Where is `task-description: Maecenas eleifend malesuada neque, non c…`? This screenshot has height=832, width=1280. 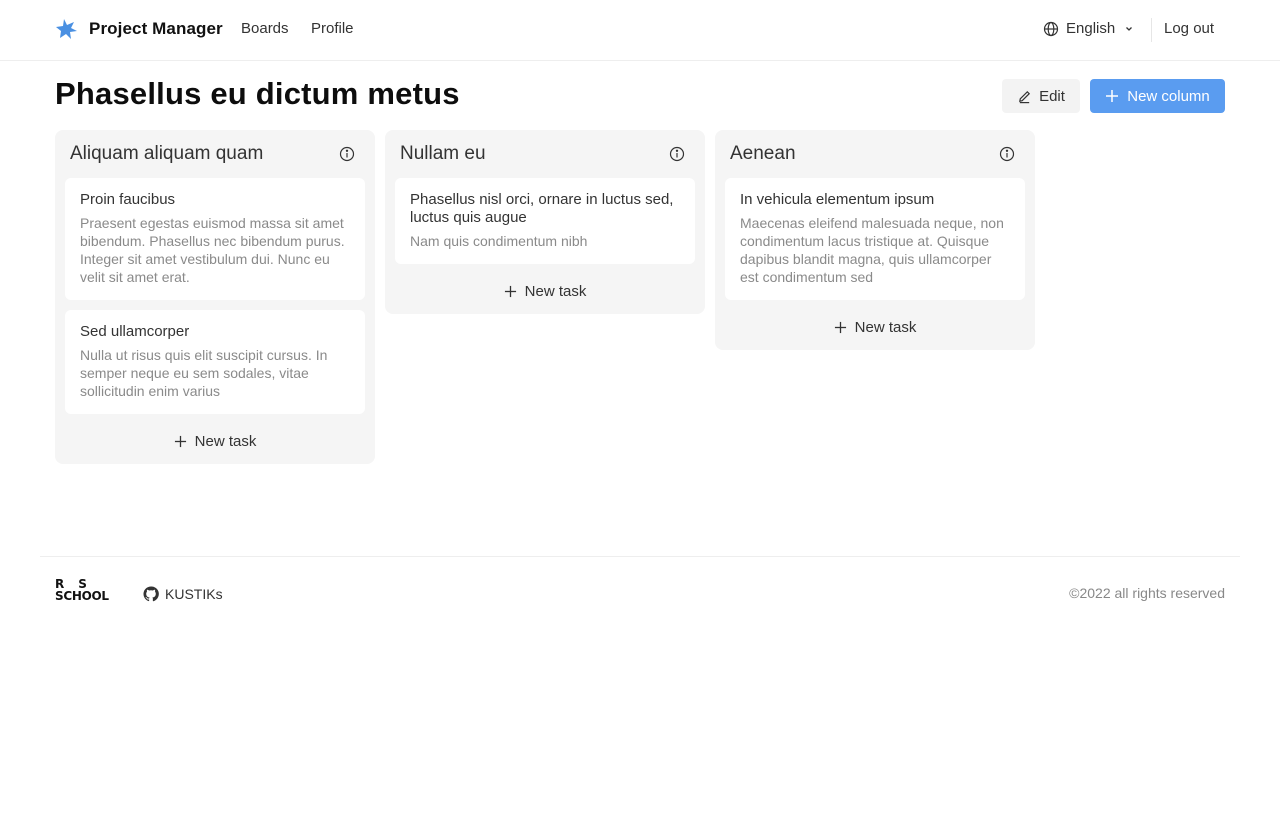 task-description: Maecenas eleifend malesuada neque, non c… is located at coordinates (872, 250).